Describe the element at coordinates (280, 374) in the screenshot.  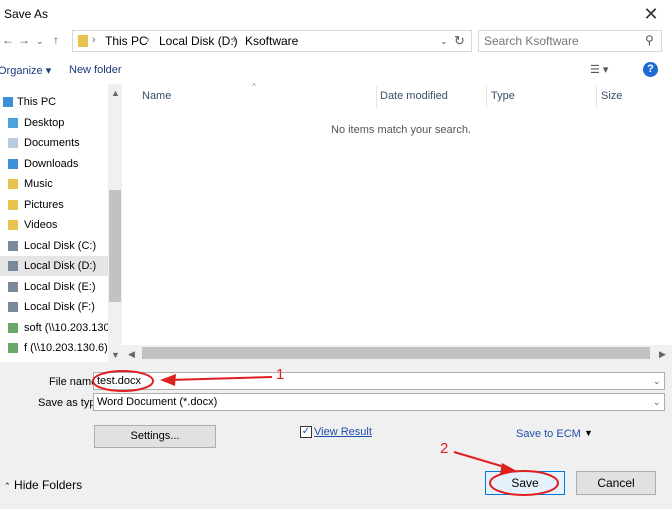
I see `annotation-step-1: 1` at that location.